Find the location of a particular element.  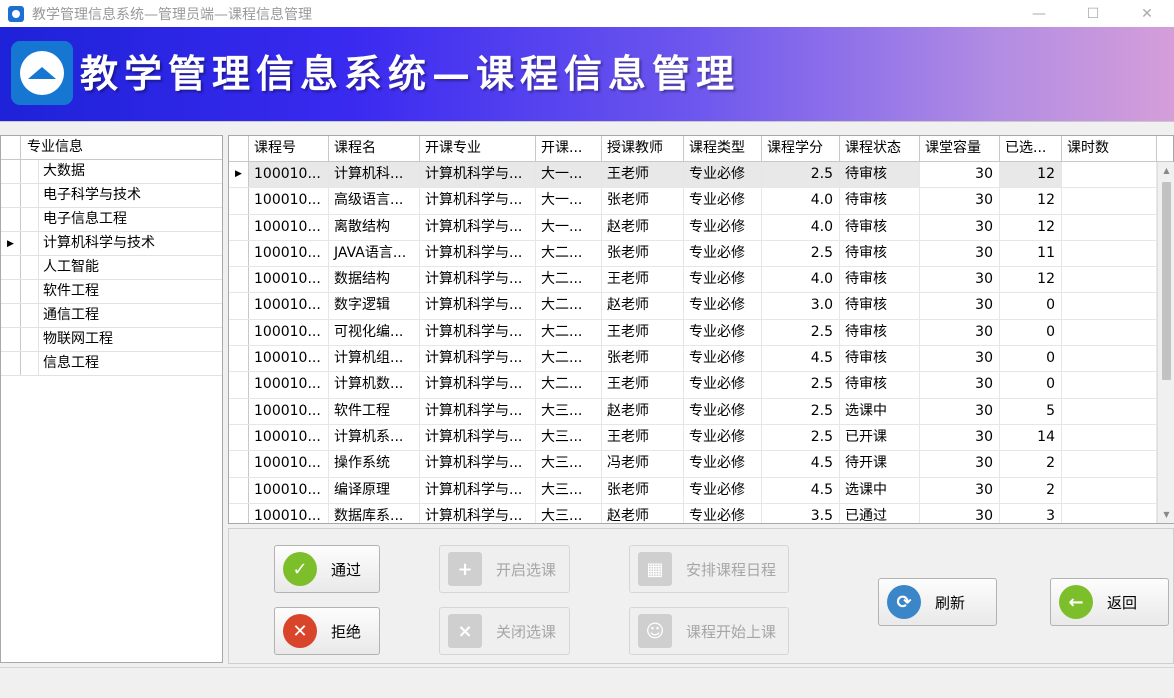

maximize-button: ☐ is located at coordinates (1093, 13).